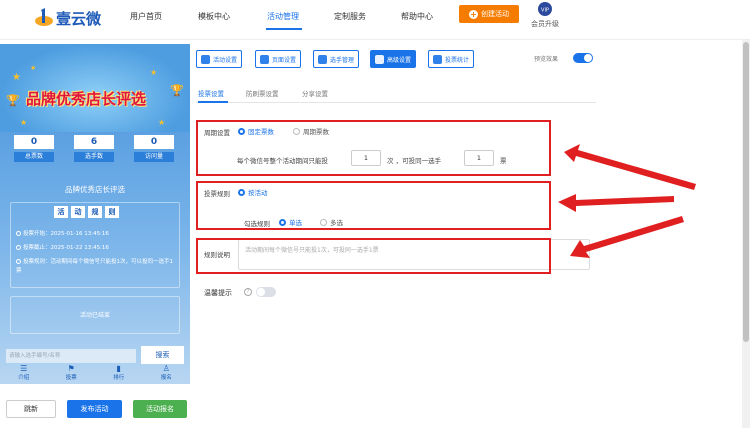 The image size is (750, 428). What do you see at coordinates (545, 24) in the screenshot?
I see `vip-upgrade-label: 会员升级` at bounding box center [545, 24].